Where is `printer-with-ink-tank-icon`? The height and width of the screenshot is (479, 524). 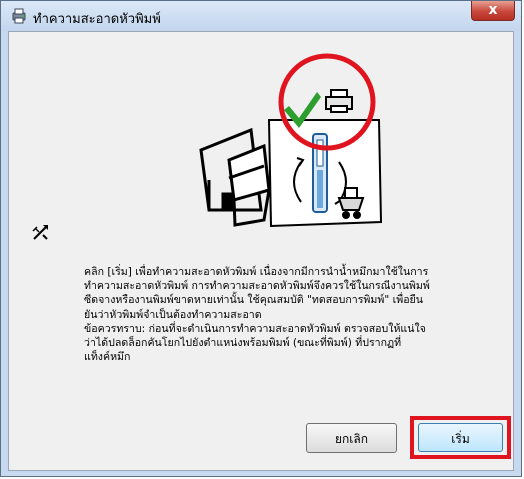 printer-with-ink-tank-icon is located at coordinates (235, 177).